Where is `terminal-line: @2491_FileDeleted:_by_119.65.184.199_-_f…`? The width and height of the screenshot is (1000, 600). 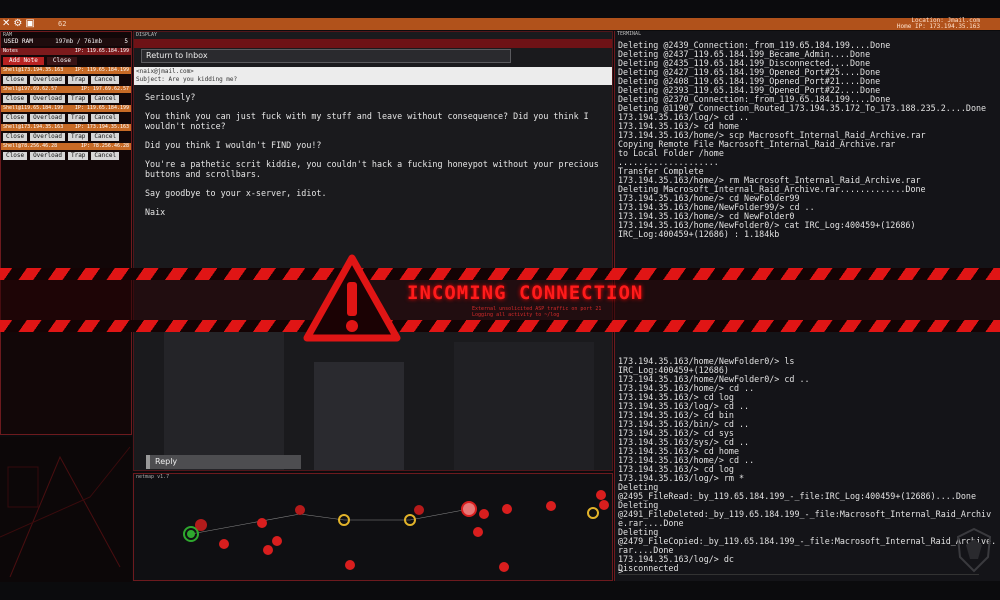 terminal-line: @2491_FileDeleted:_by_119.65.184.199_-_f… is located at coordinates (805, 518).